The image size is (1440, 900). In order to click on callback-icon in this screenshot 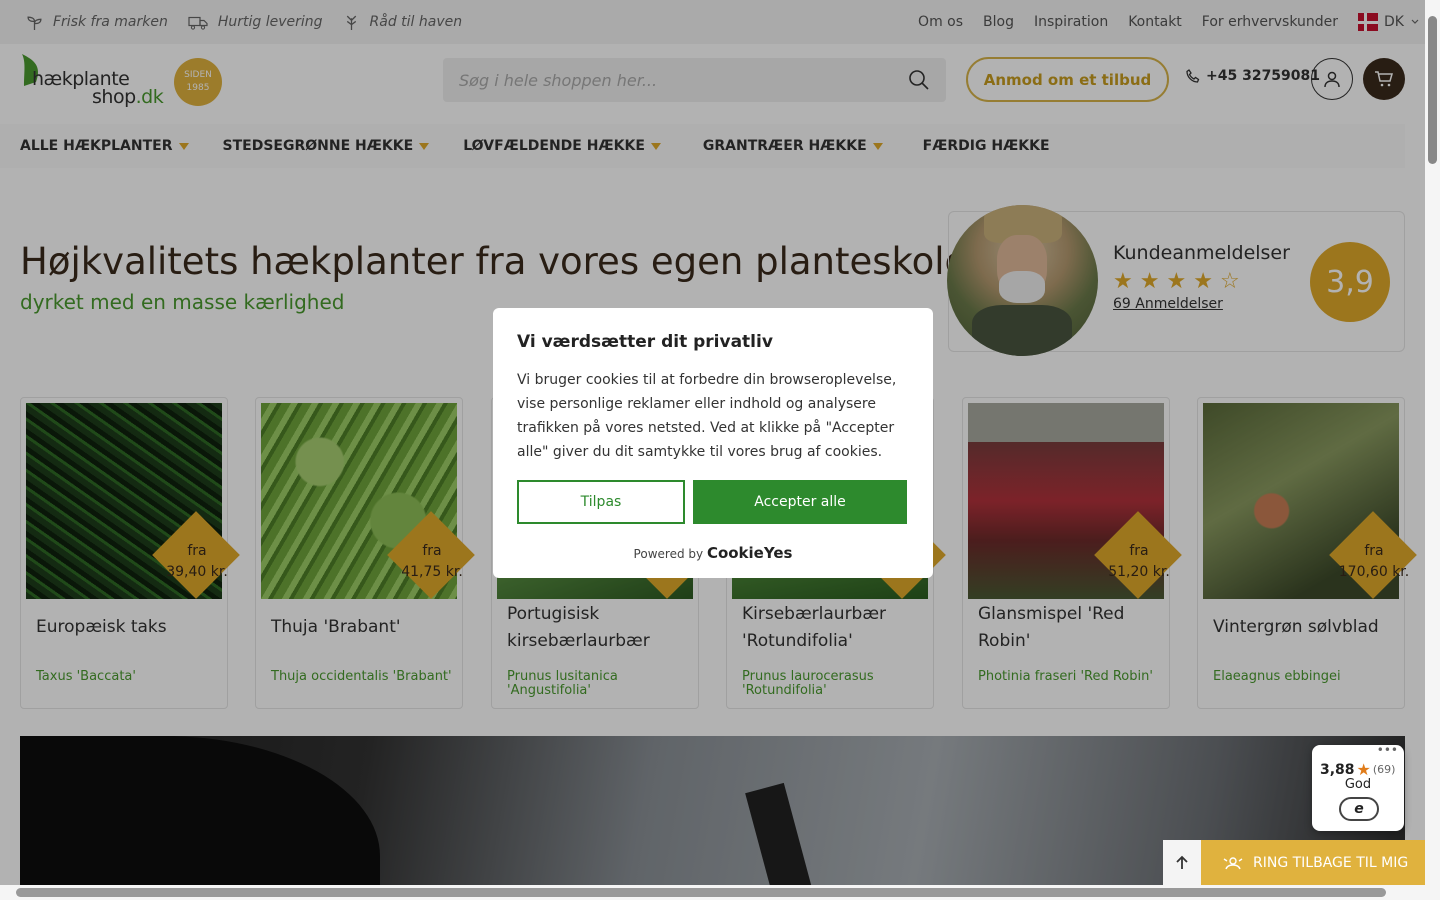, I will do `click(1233, 862)`.